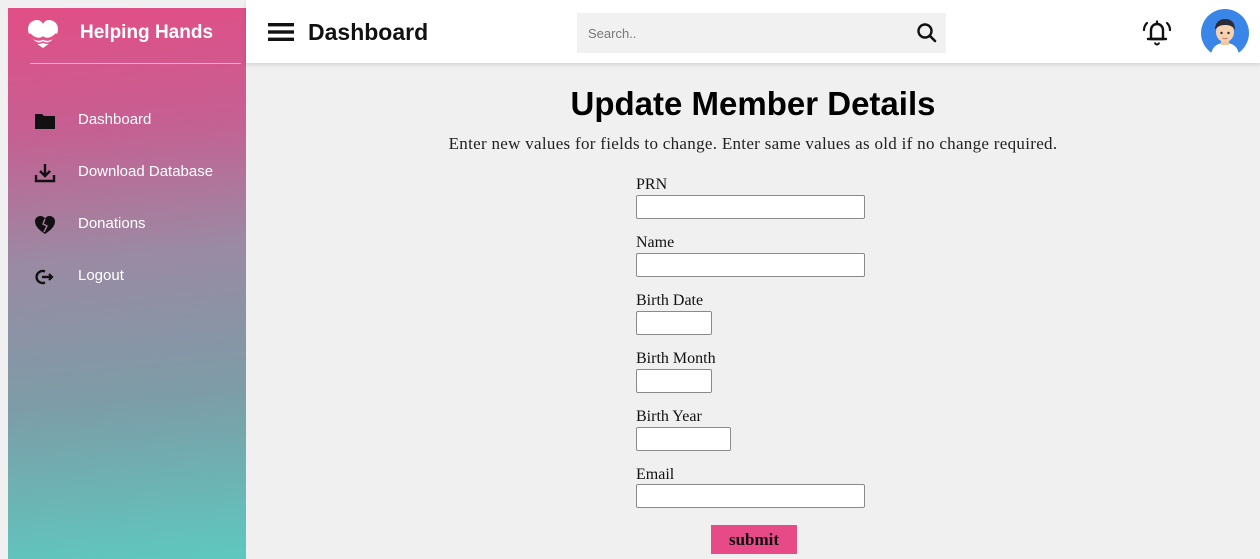 The height and width of the screenshot is (559, 1260). Describe the element at coordinates (44, 277) in the screenshot. I see `logout-icon` at that location.